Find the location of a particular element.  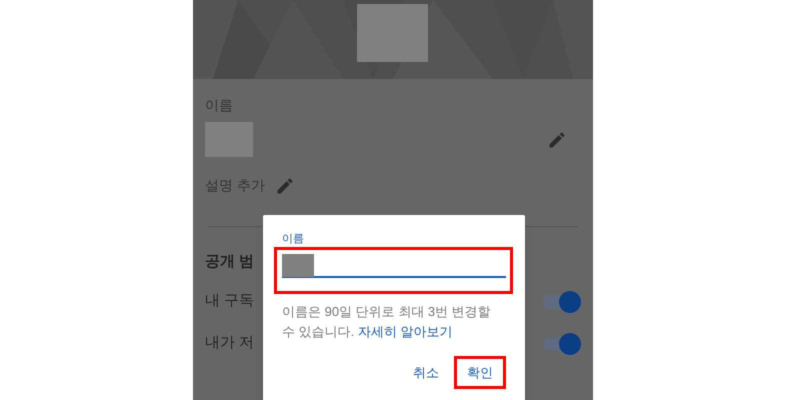

field-label: 이름 is located at coordinates (293, 239).